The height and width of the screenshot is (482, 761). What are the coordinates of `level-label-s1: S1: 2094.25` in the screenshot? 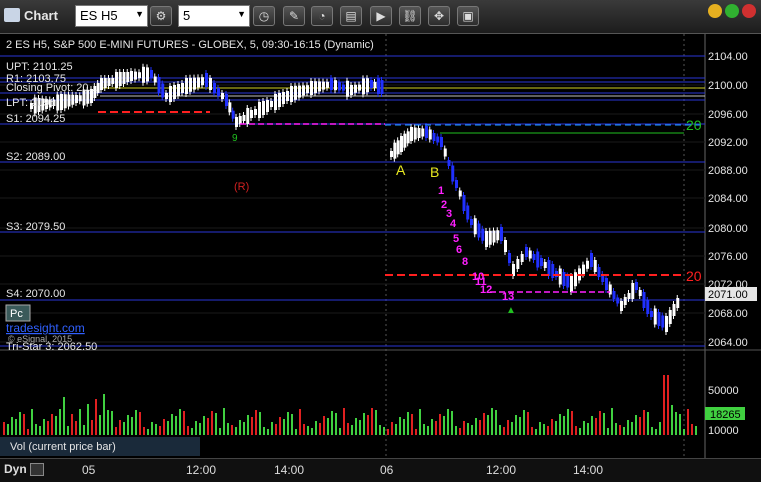 It's located at (35, 119).